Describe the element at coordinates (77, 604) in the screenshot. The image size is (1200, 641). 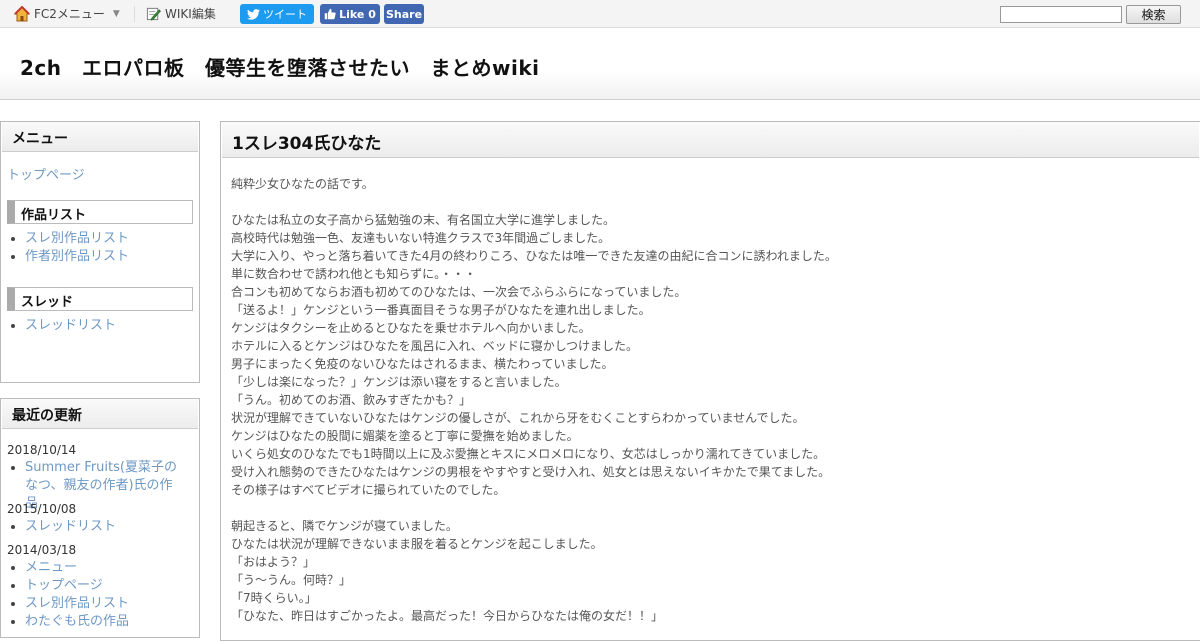
I see `recent-link-thread-works: スレ別作品リスト` at that location.